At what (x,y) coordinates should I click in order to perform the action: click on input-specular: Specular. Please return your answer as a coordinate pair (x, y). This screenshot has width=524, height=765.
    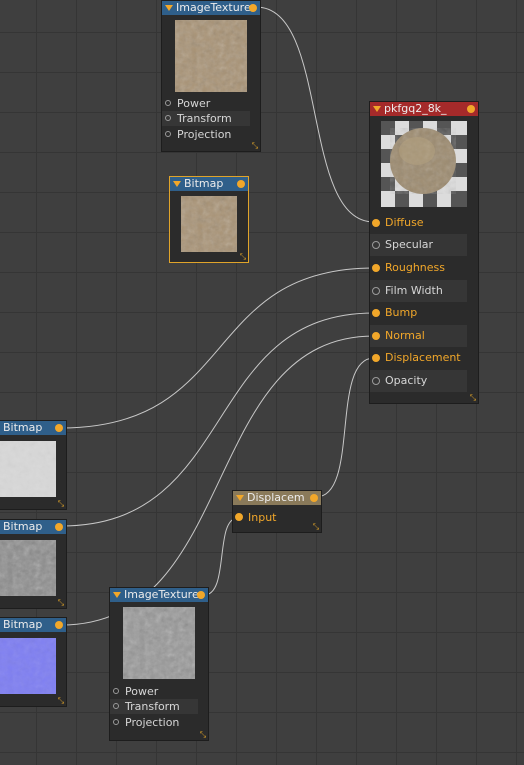
    Looking at the image, I should click on (418, 245).